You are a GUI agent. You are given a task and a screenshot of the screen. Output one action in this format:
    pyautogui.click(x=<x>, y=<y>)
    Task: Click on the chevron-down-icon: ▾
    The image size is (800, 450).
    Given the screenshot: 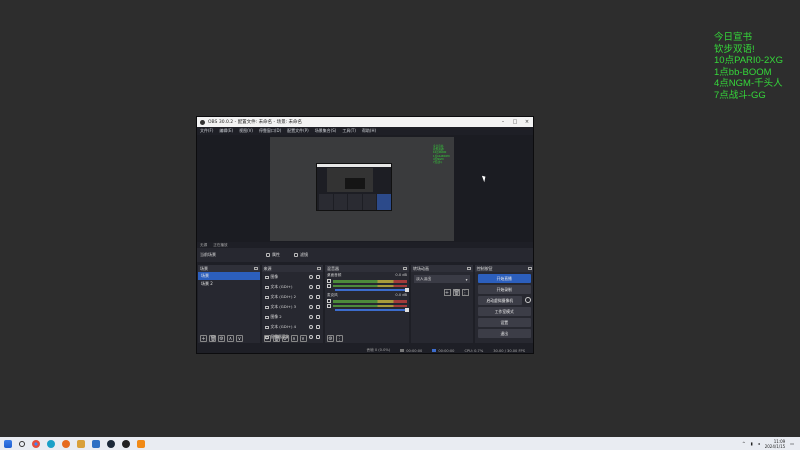 What is the action you would take?
    pyautogui.click(x=466, y=279)
    